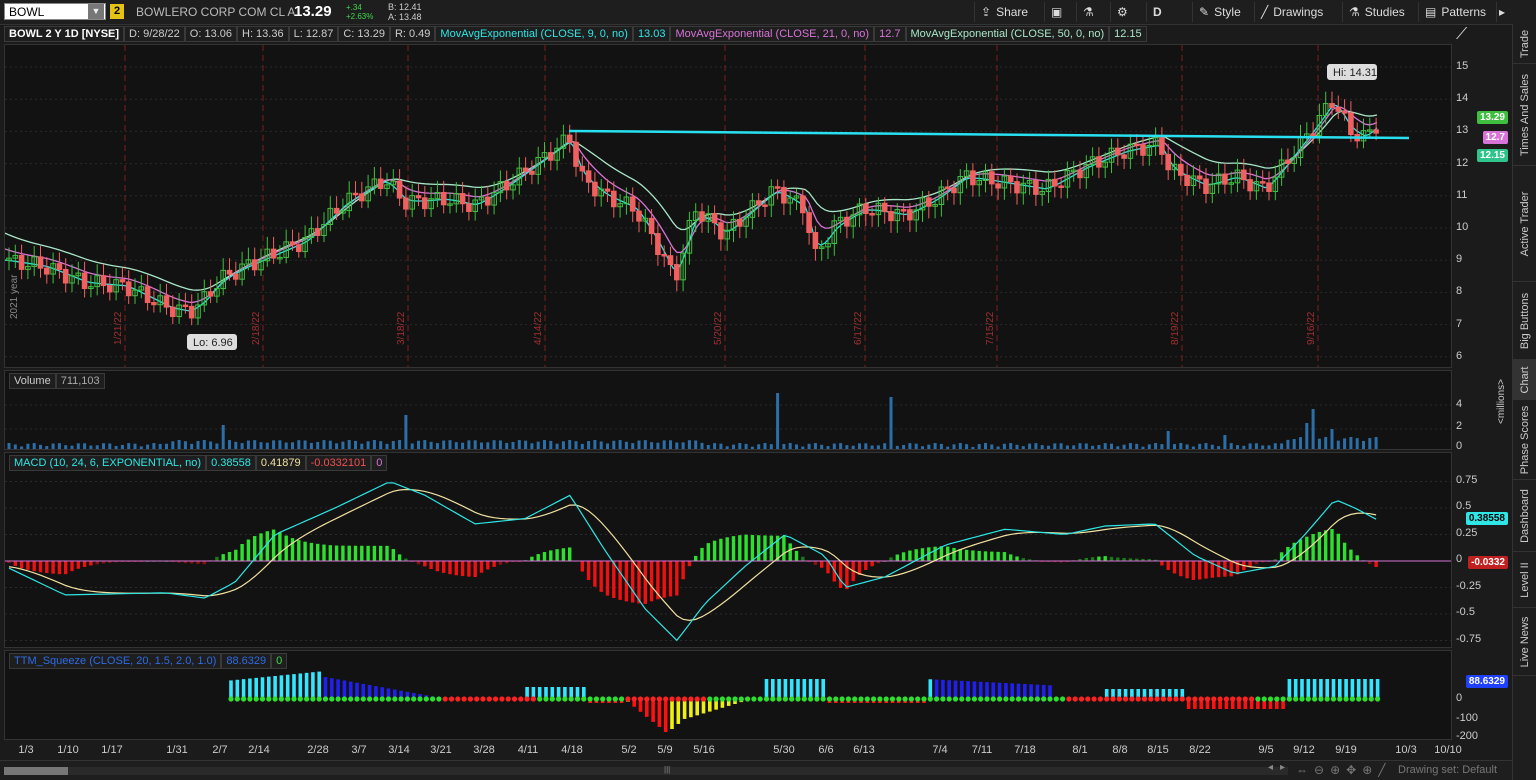 Image resolution: width=1536 pixels, height=780 pixels. I want to click on flask-button: ⚗, so click(1092, 12).